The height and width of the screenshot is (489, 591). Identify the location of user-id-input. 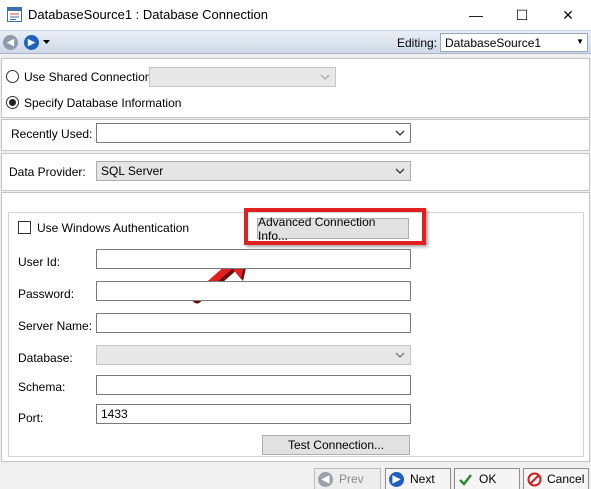
(253, 259).